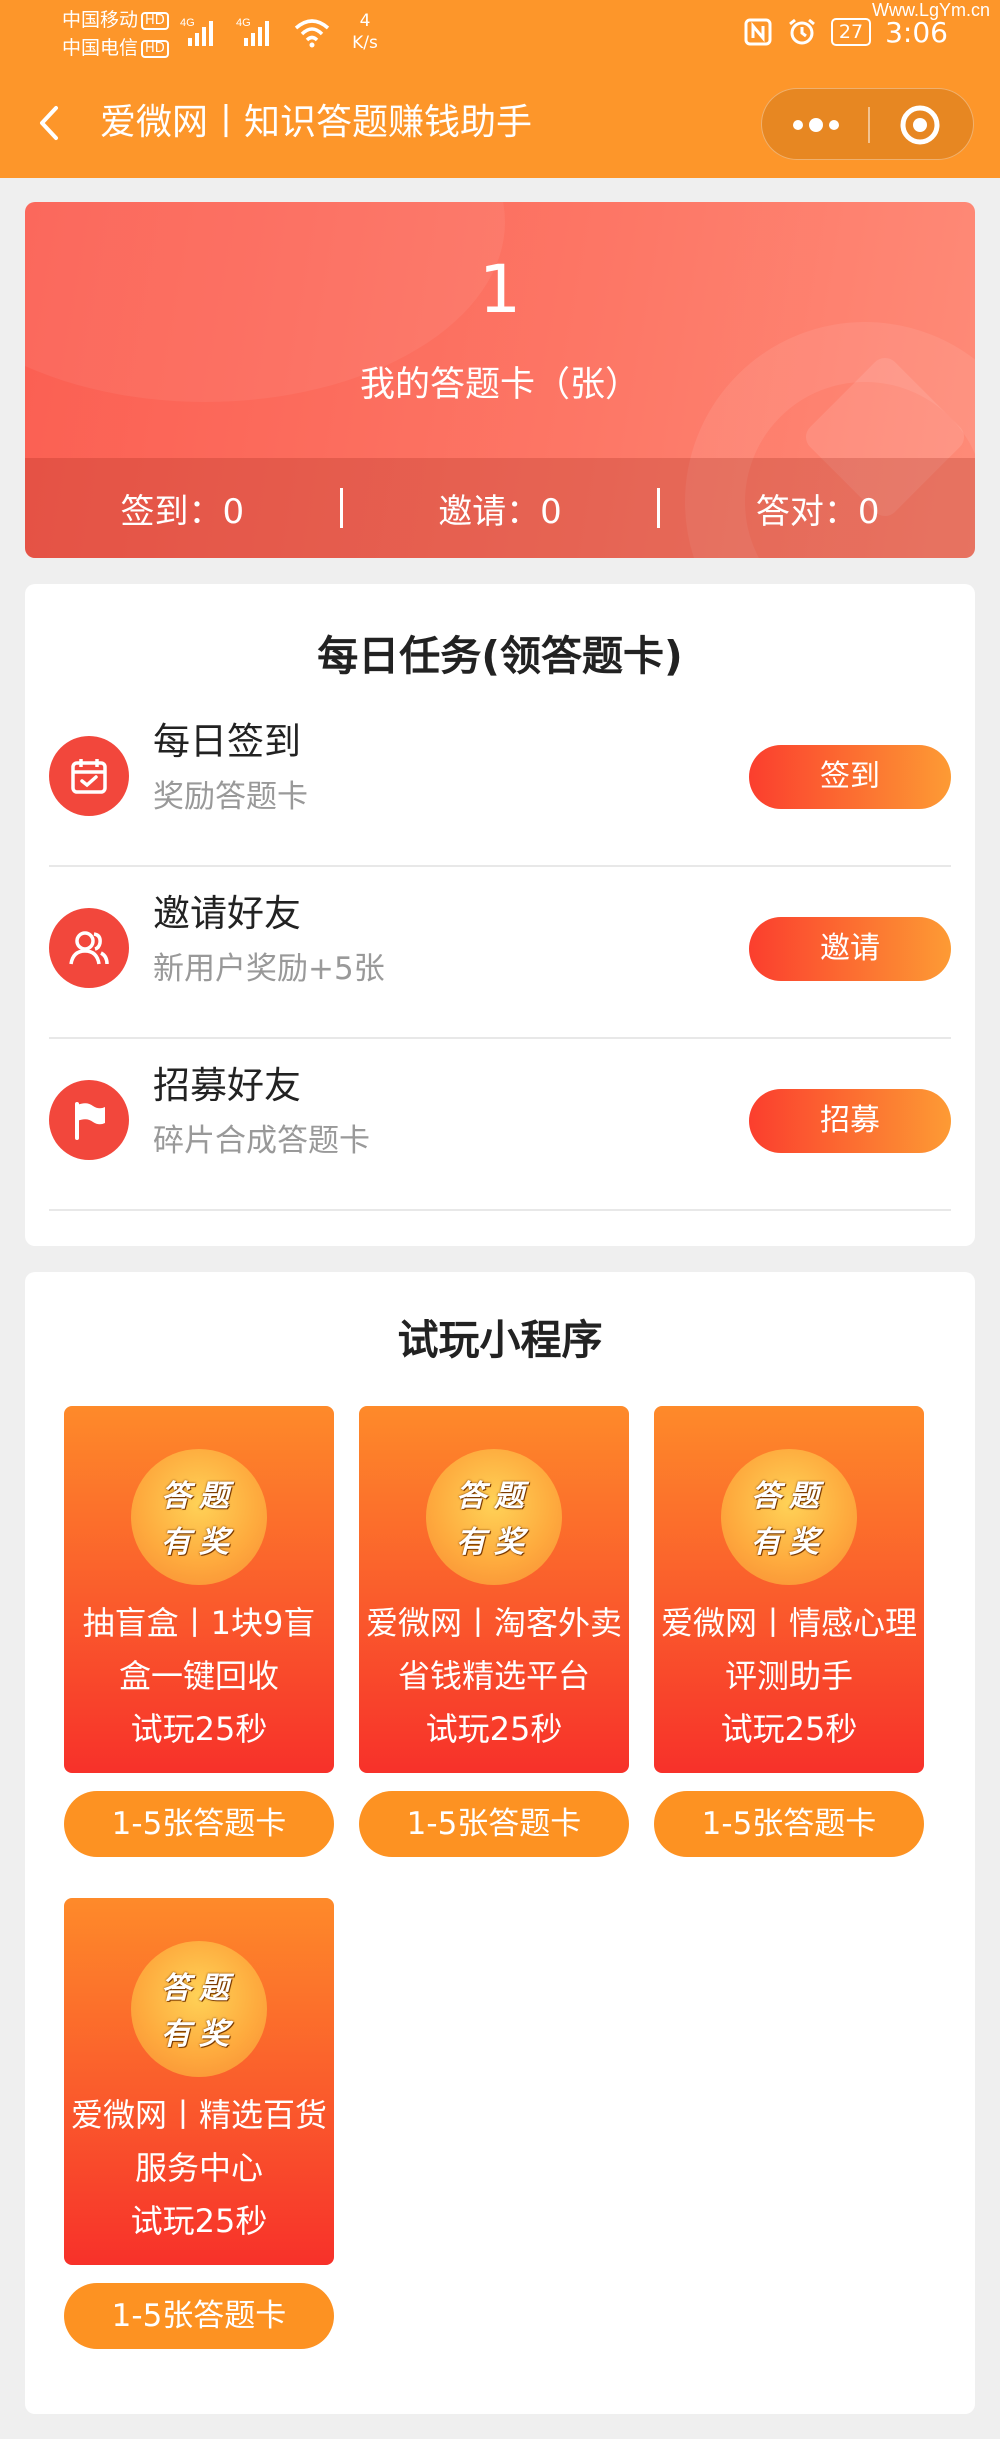  I want to click on flag-icon, so click(90, 1121).